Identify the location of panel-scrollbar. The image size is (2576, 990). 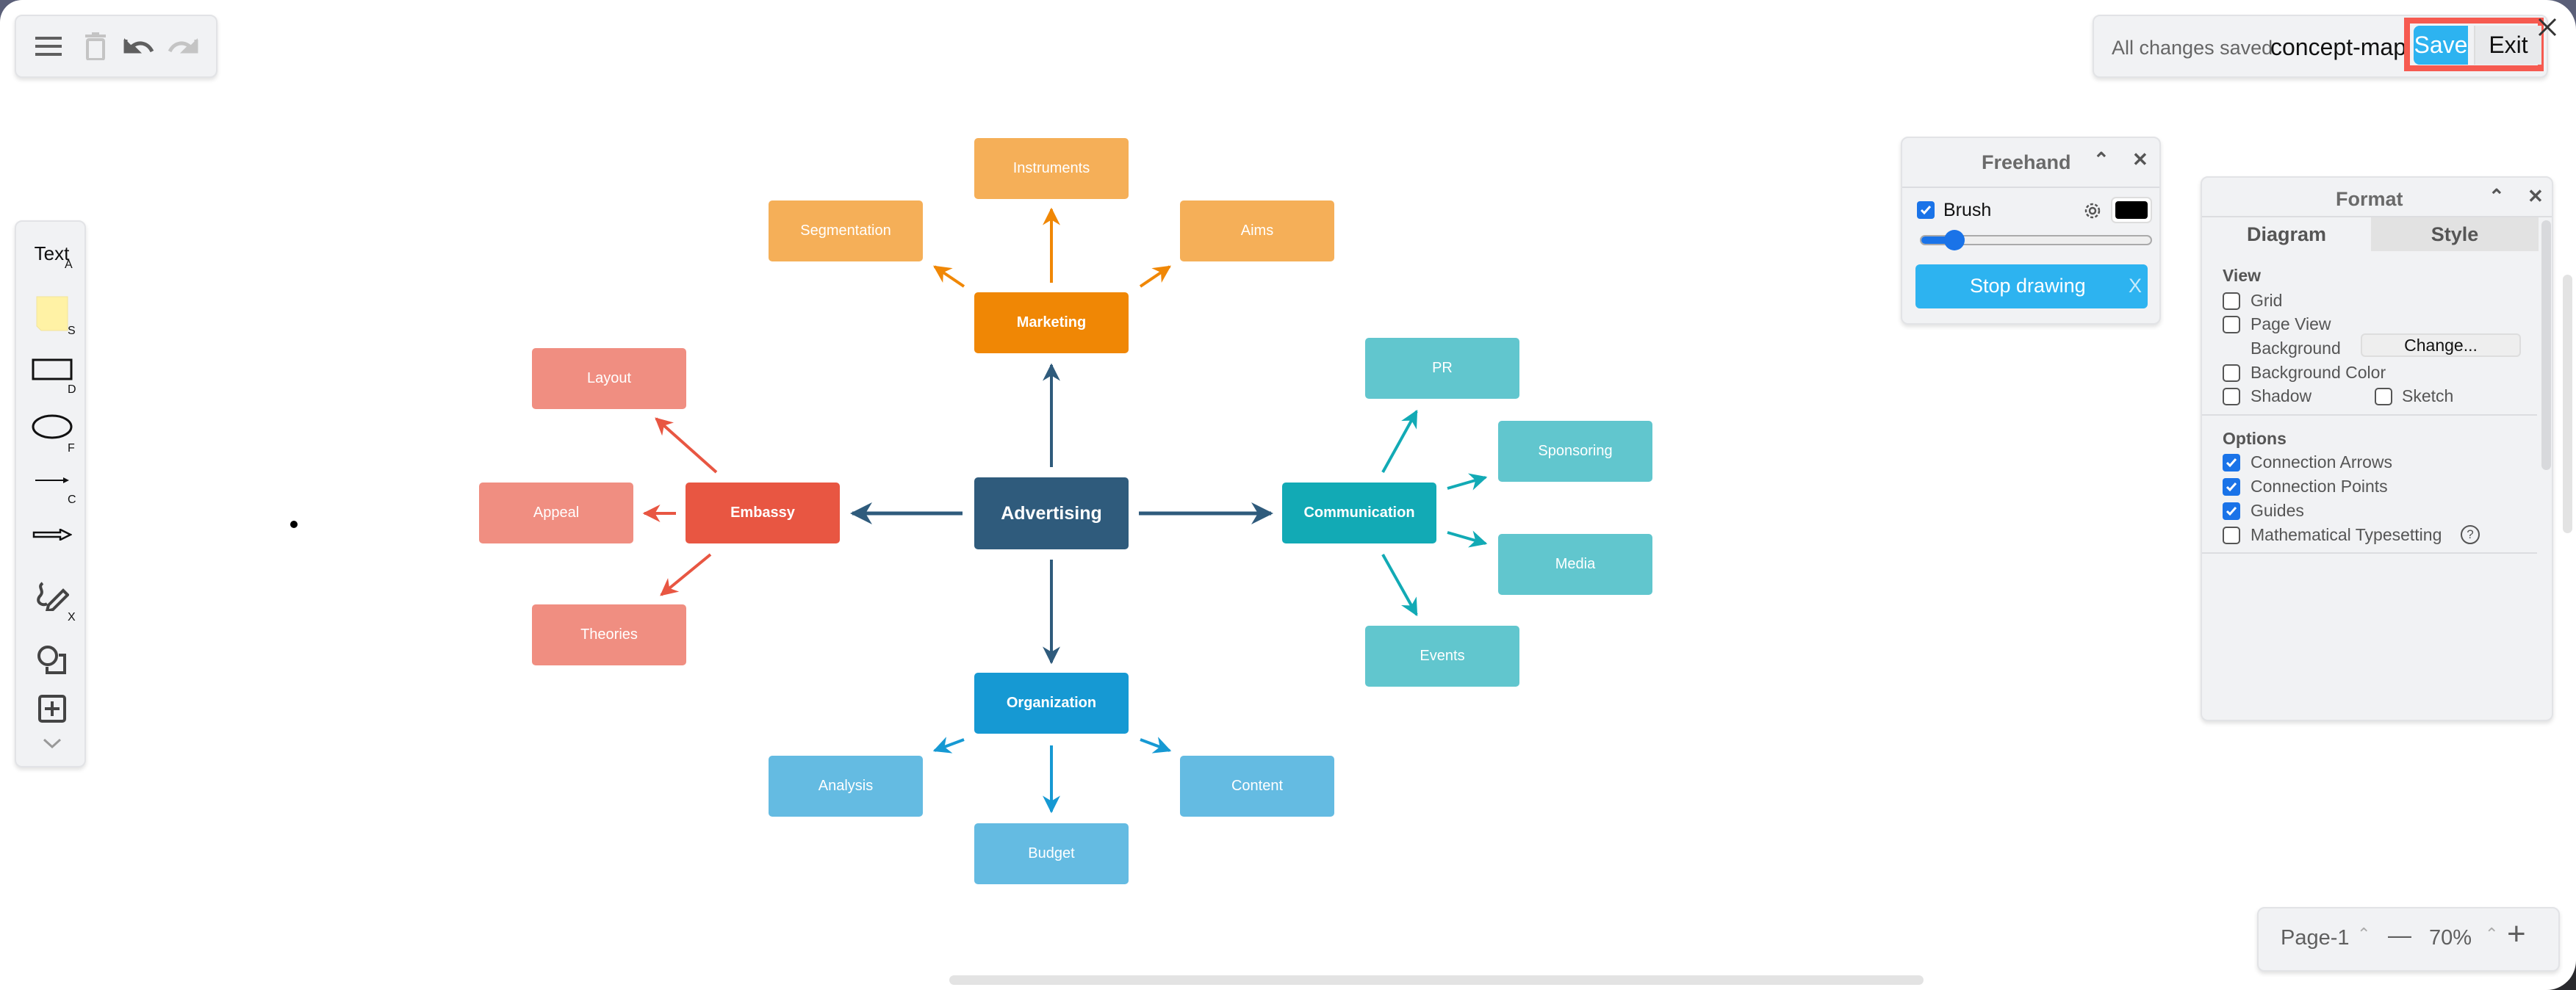
(2546, 345).